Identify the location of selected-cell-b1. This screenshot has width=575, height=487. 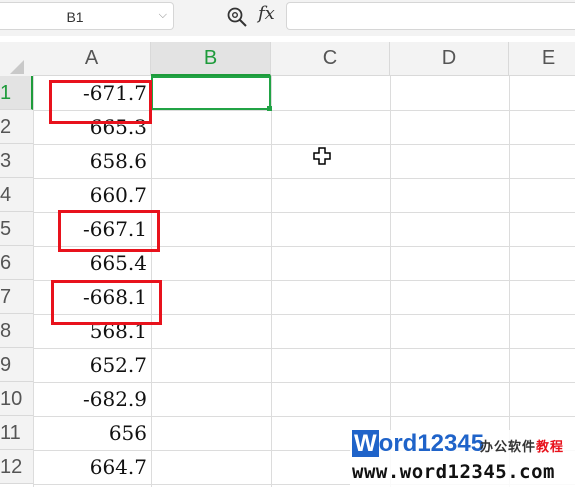
(211, 93).